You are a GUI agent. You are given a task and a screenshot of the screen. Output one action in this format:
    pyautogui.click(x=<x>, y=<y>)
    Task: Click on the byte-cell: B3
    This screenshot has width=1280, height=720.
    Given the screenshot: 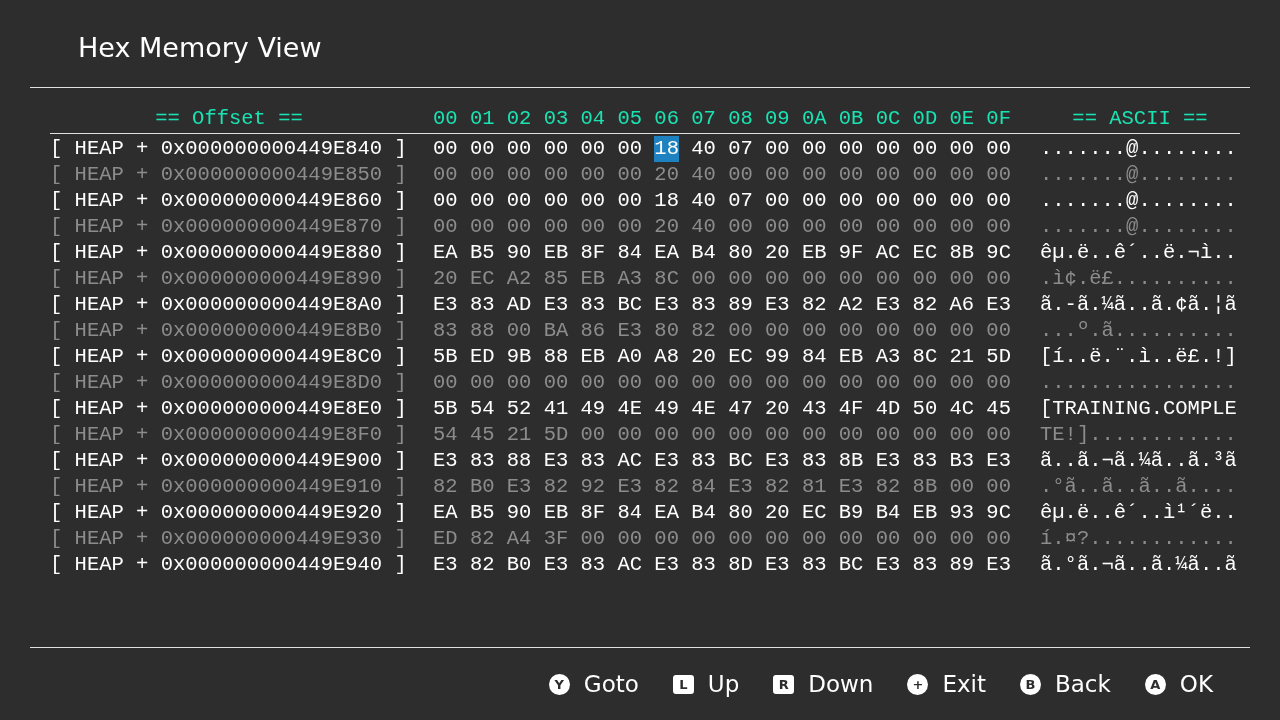 What is the action you would take?
    pyautogui.click(x=962, y=461)
    